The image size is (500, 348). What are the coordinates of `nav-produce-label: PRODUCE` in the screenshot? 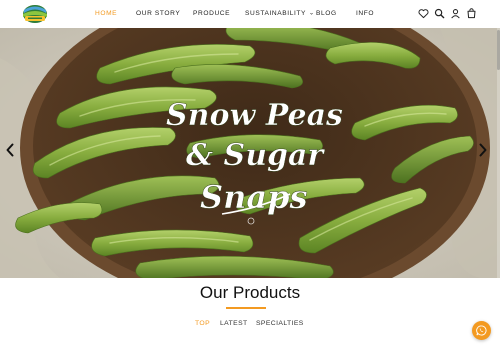 It's located at (212, 13).